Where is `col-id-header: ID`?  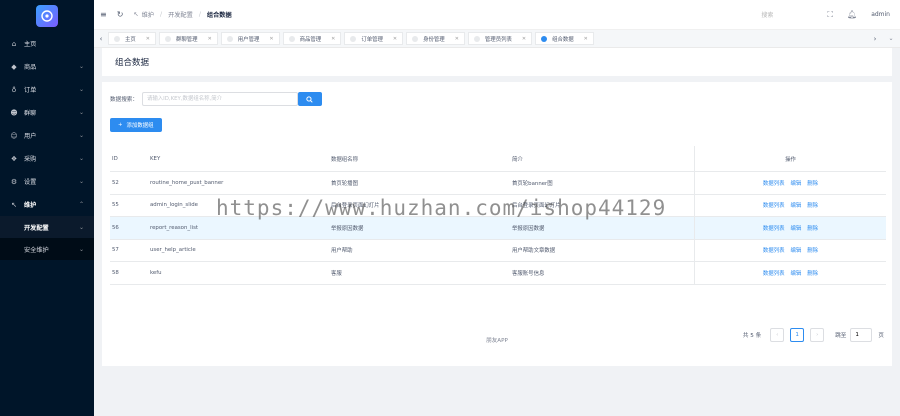
col-id-header: ID is located at coordinates (115, 158).